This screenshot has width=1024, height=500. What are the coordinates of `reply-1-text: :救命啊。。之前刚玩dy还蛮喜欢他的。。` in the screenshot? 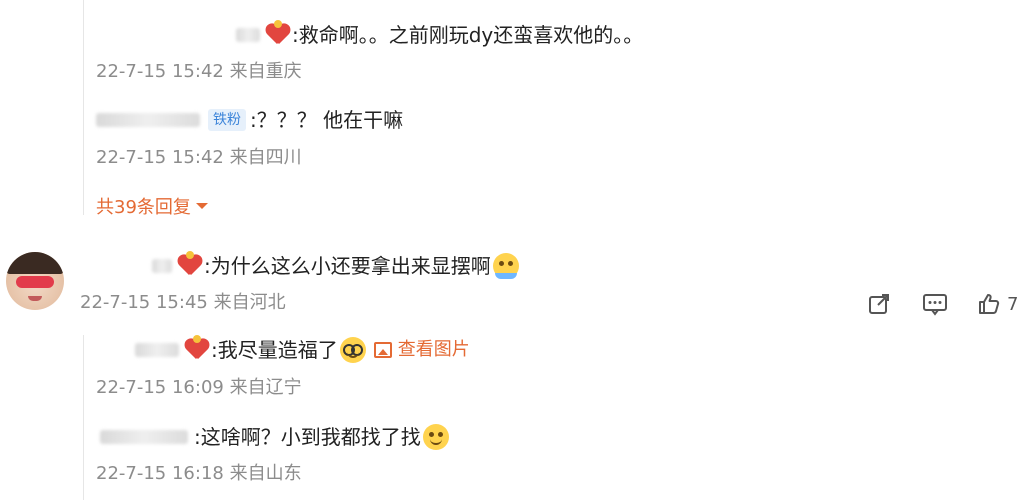 It's located at (468, 35).